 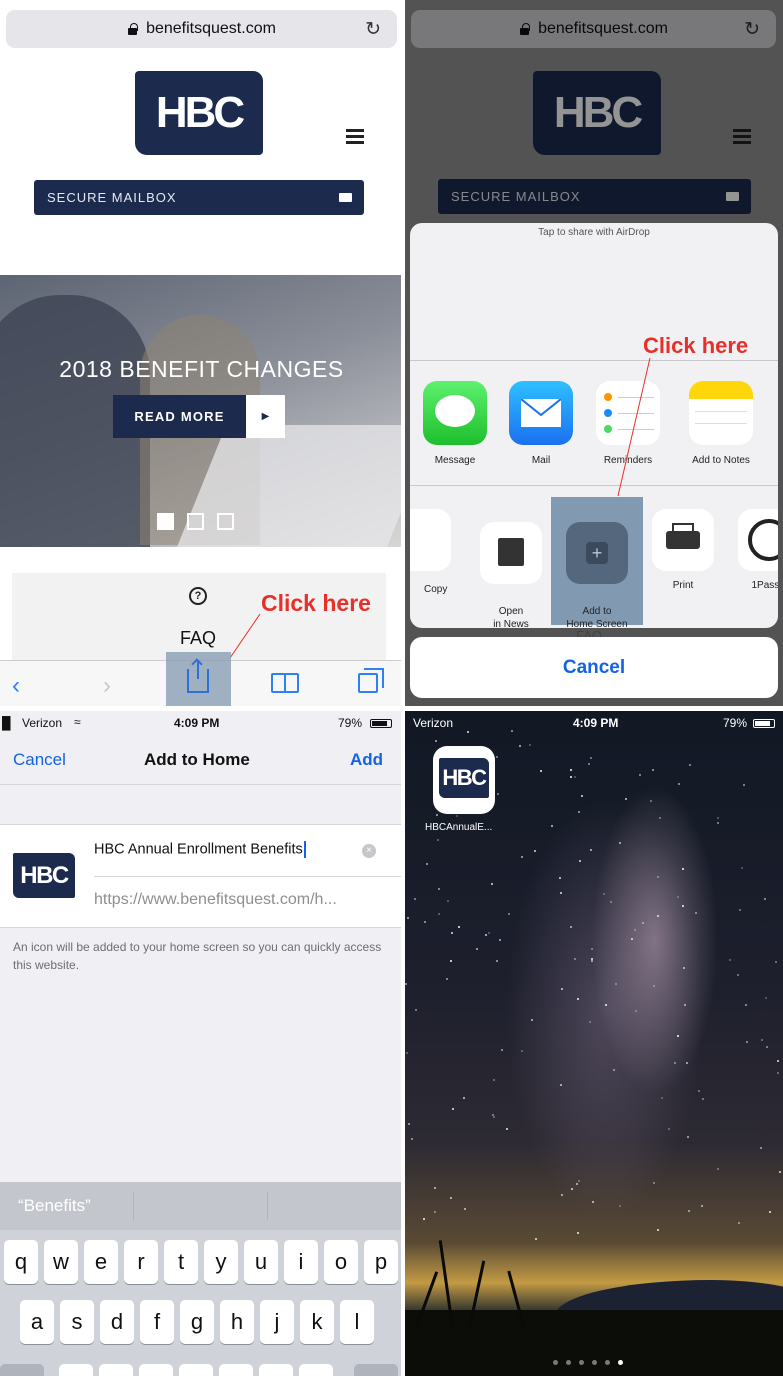 I want to click on forward-icon: ›, so click(x=107, y=686).